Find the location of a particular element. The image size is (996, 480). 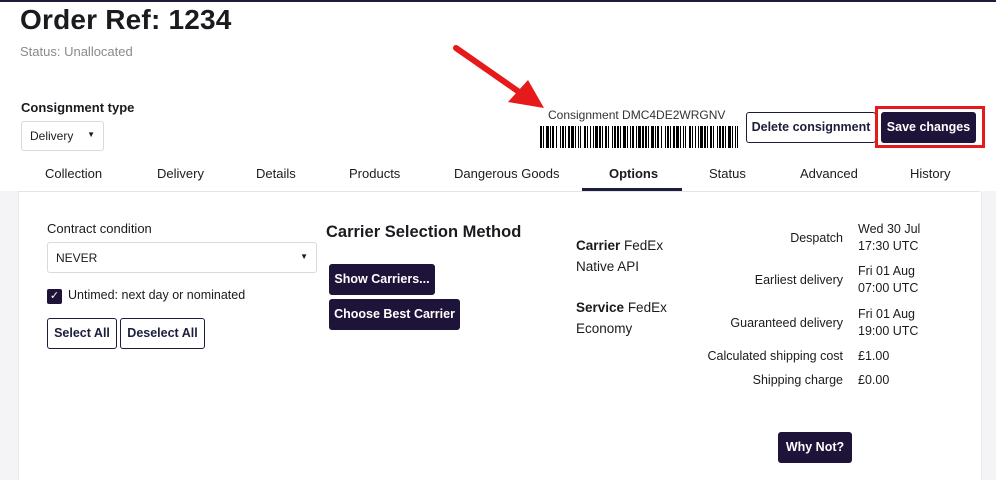

earliest-delivery-time: 07:00 UTC is located at coordinates (888, 288).